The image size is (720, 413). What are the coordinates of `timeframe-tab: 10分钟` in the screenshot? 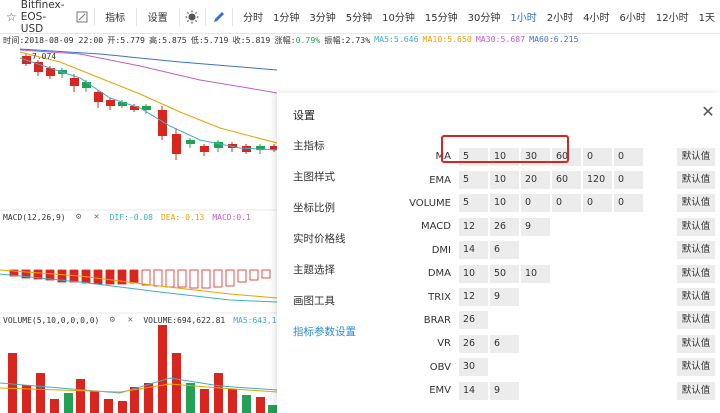 It's located at (398, 16).